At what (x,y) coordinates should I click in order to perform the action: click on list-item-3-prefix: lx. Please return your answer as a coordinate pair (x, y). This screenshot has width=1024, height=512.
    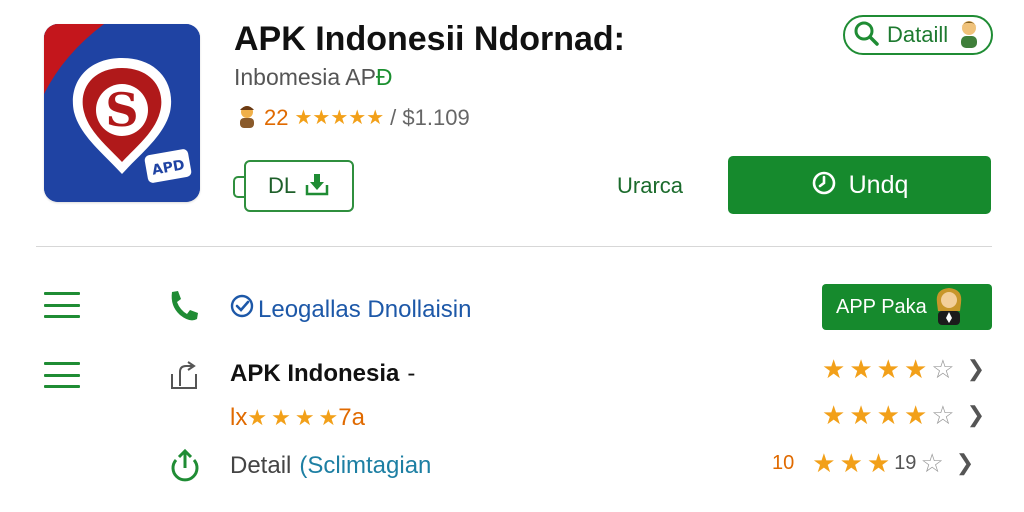
    Looking at the image, I should click on (239, 417).